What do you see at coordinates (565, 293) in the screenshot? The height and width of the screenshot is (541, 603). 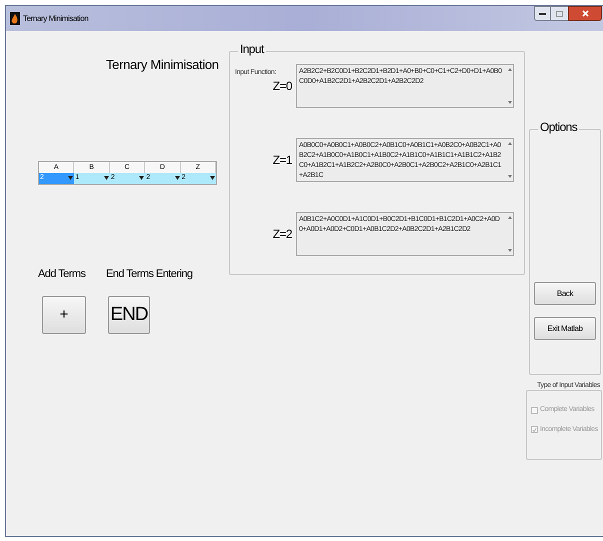 I see `option-button: Back` at bounding box center [565, 293].